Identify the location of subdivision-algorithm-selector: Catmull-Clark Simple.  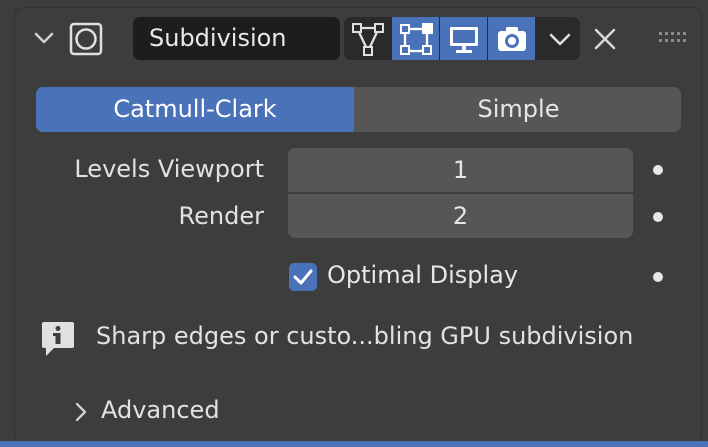
(358, 109).